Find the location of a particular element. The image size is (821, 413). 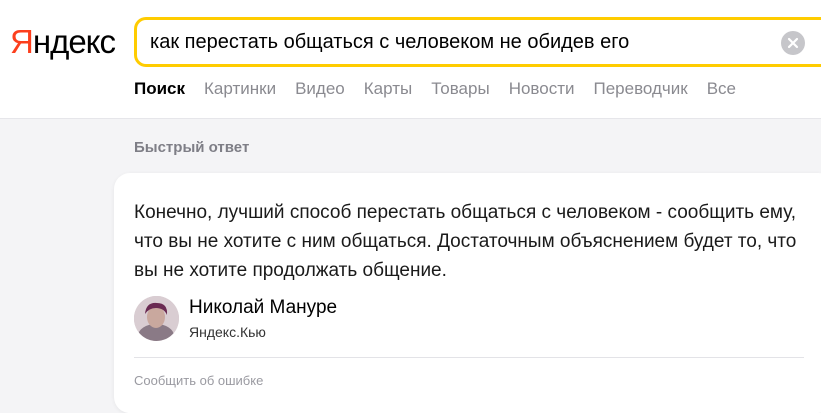

tab-maps: Карты is located at coordinates (388, 91).